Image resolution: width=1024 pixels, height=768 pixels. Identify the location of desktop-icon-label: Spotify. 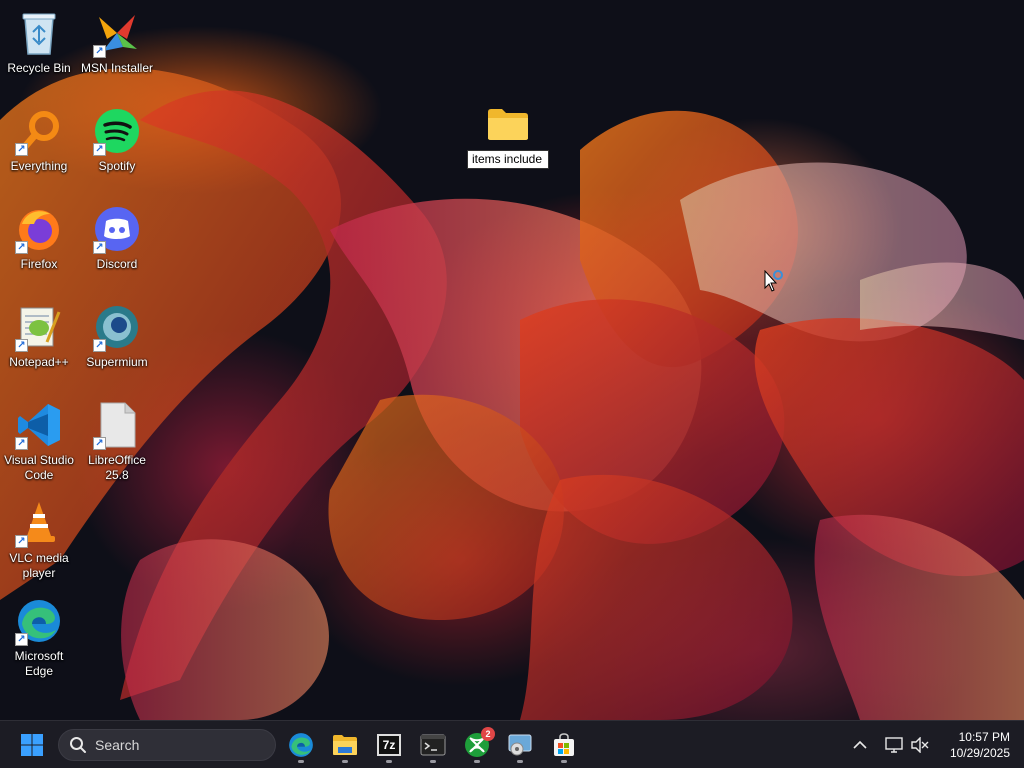
(117, 166).